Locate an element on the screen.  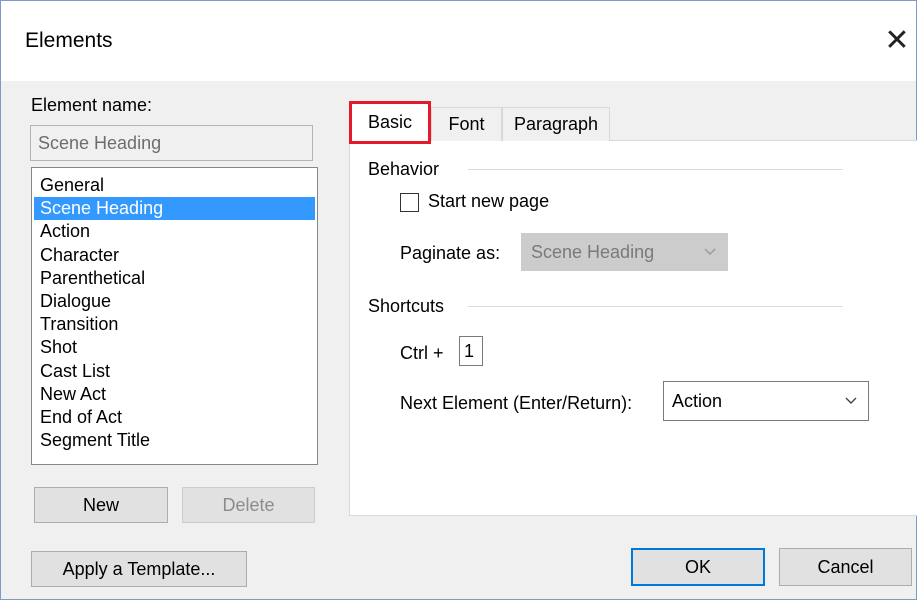
list-item: Segment Title is located at coordinates (174, 440).